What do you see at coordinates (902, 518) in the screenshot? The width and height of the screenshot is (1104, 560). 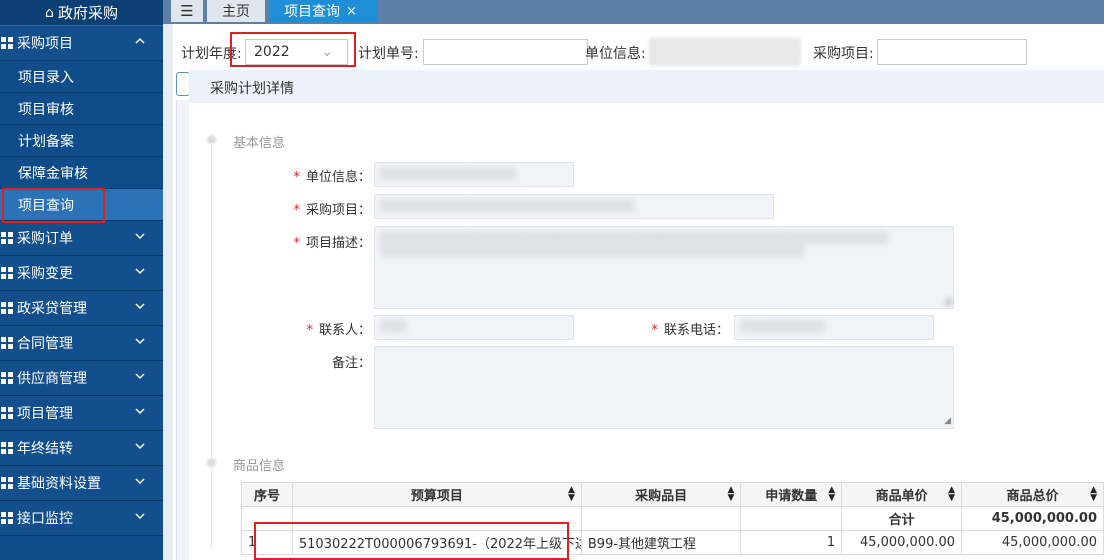 I see `summary-label: 合计` at bounding box center [902, 518].